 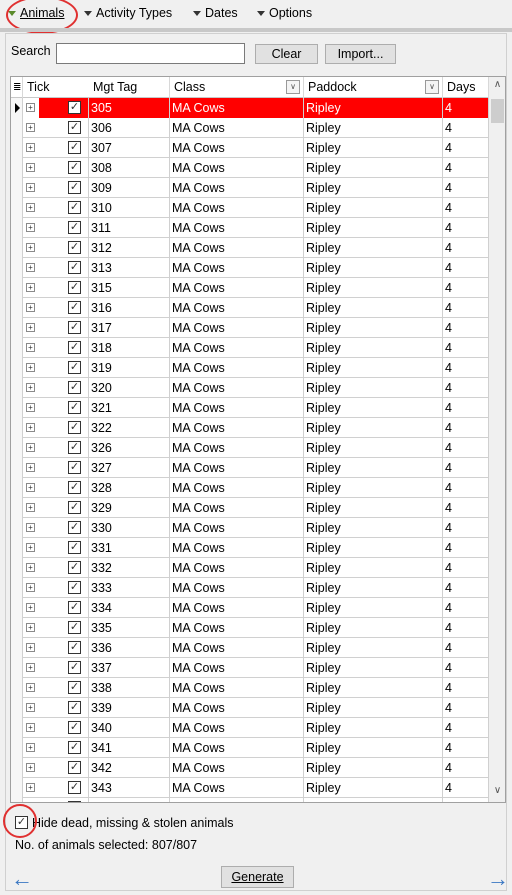 I want to click on scrollbar-thumb, so click(x=497, y=111).